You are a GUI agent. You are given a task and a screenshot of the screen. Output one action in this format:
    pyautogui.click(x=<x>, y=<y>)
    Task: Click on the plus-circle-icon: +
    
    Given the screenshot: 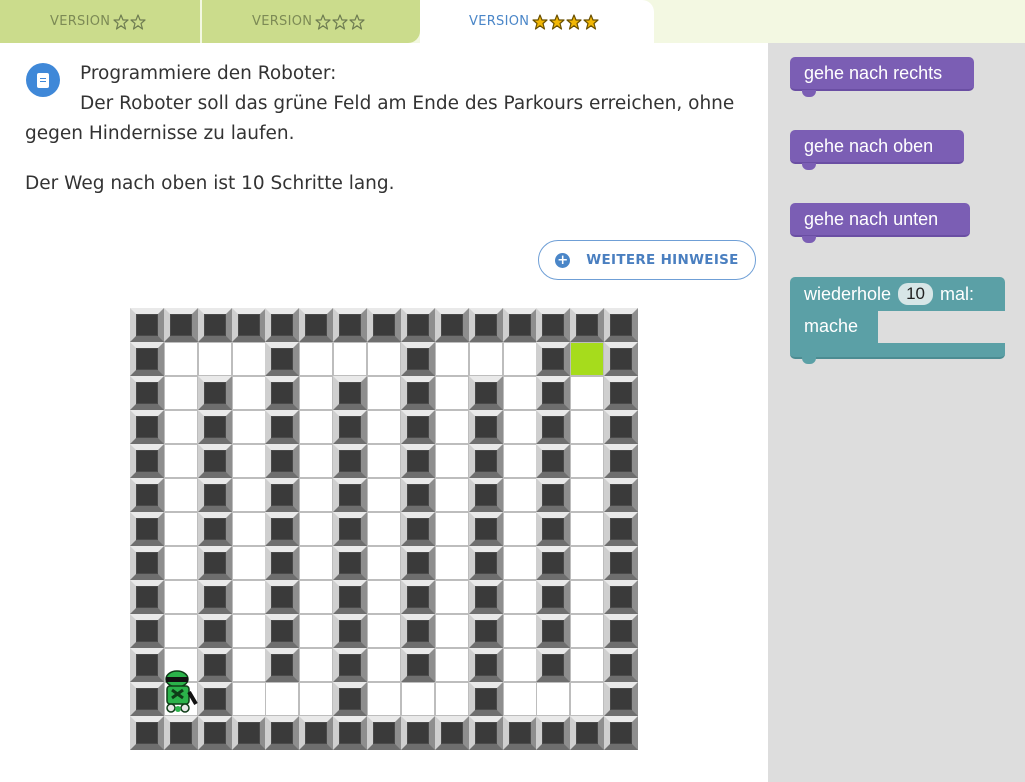 What is the action you would take?
    pyautogui.click(x=563, y=260)
    